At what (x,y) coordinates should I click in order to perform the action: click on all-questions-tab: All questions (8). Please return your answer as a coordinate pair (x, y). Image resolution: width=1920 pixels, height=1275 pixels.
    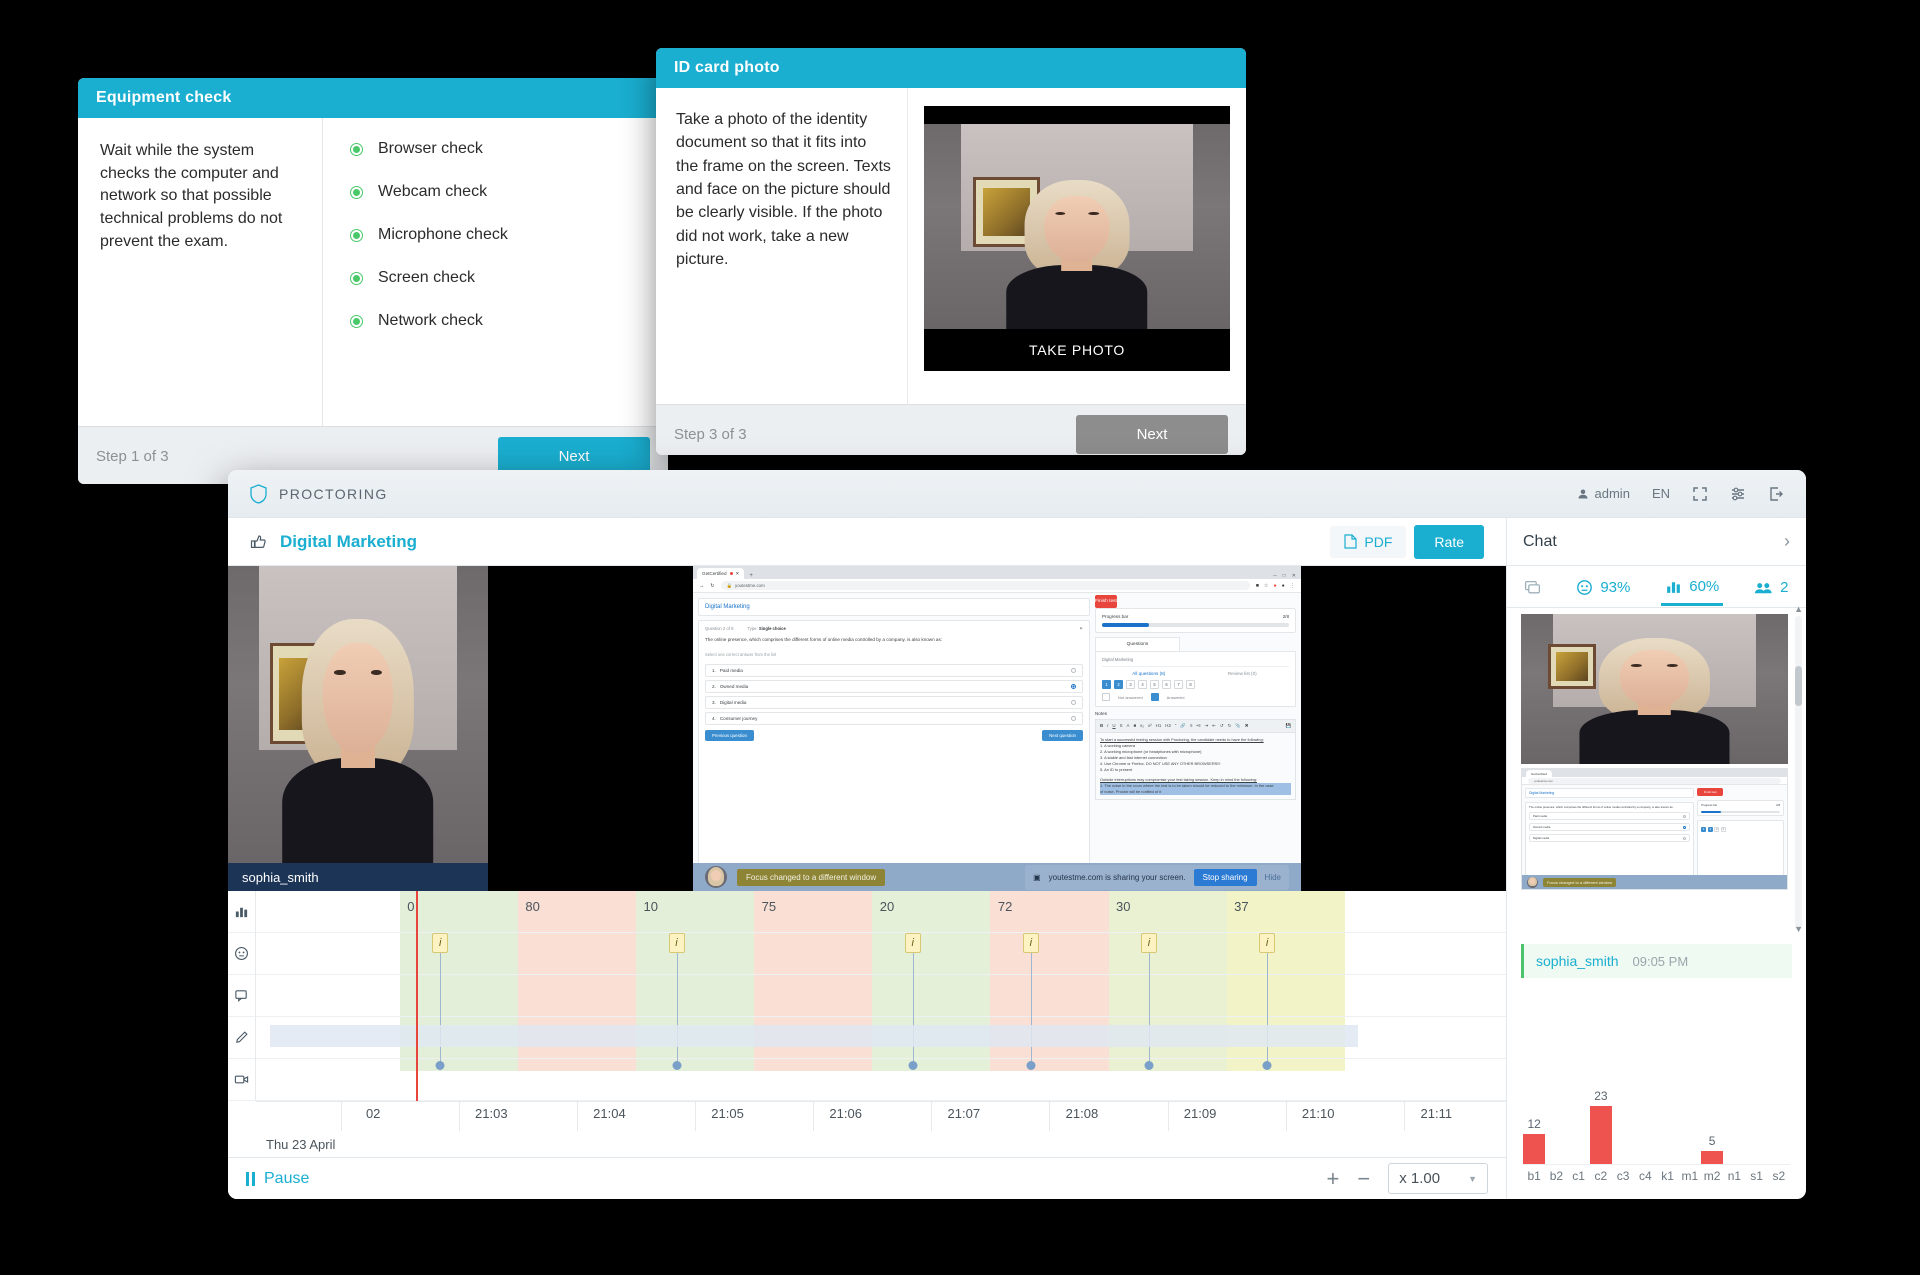
    Looking at the image, I should click on (1149, 673).